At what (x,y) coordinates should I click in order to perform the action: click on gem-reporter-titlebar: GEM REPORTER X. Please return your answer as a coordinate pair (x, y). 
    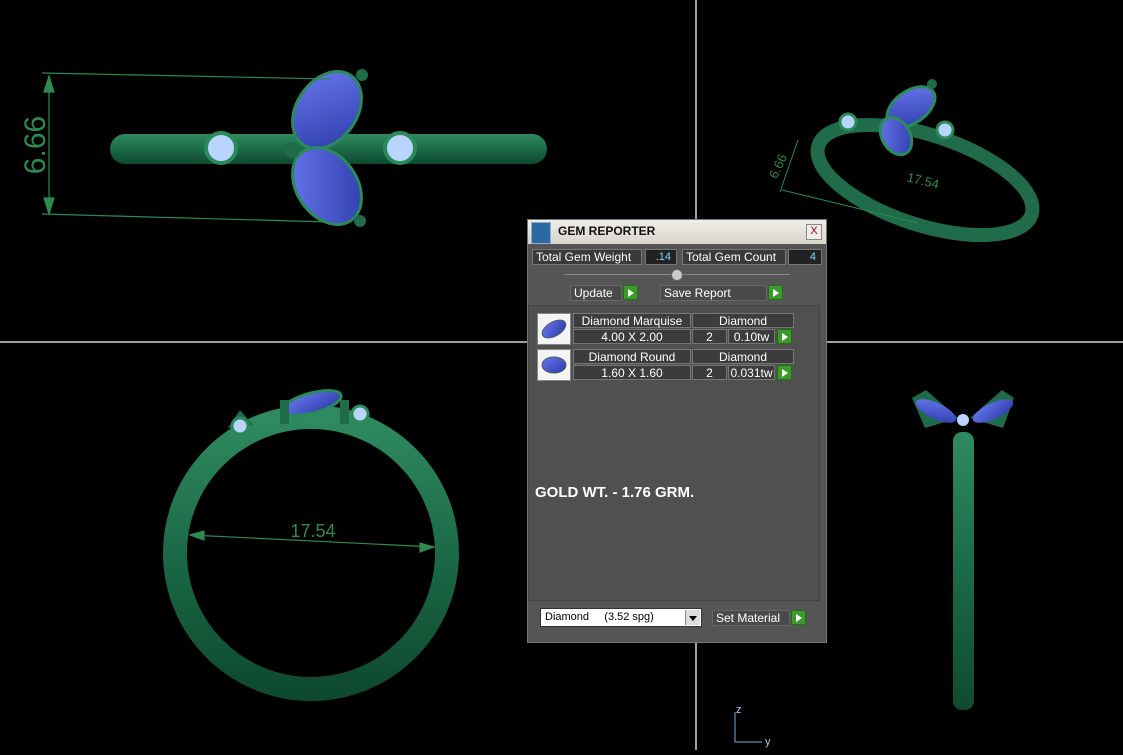
    Looking at the image, I should click on (677, 232).